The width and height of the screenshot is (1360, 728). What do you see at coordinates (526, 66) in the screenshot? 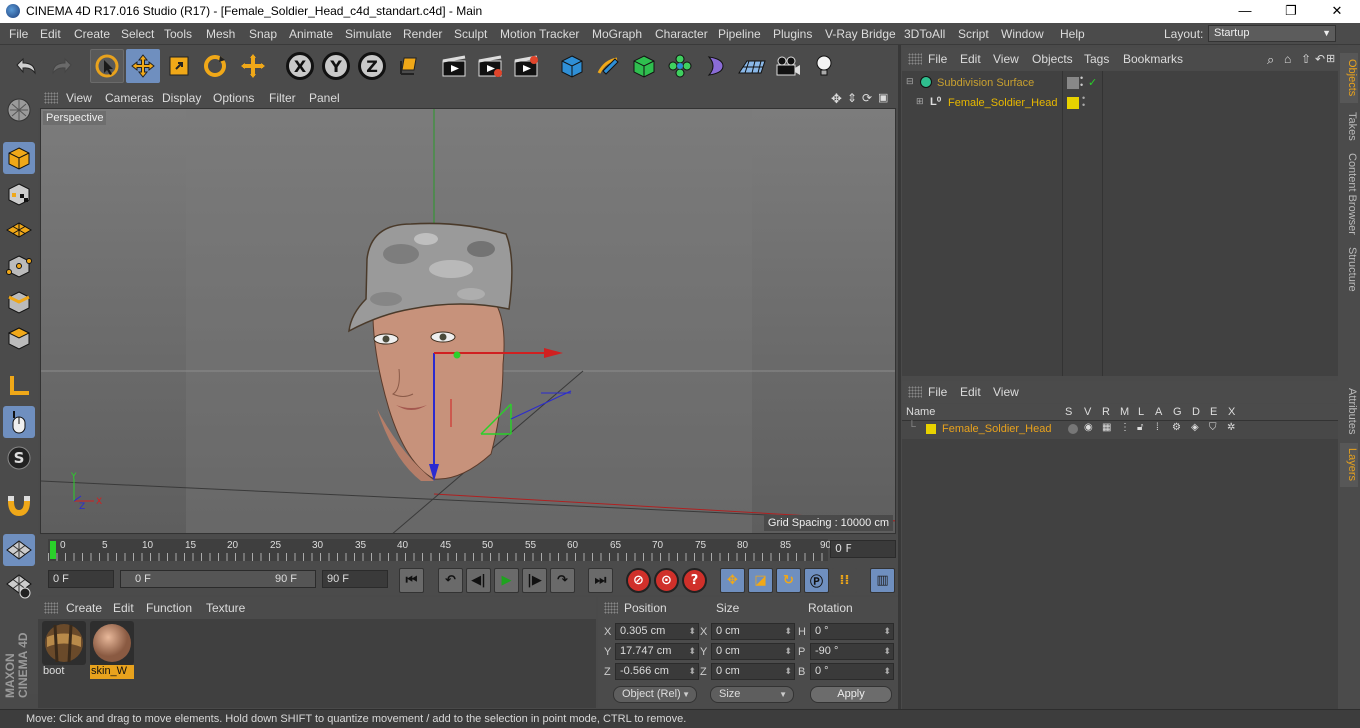
I see `edit-render-settings-icon` at bounding box center [526, 66].